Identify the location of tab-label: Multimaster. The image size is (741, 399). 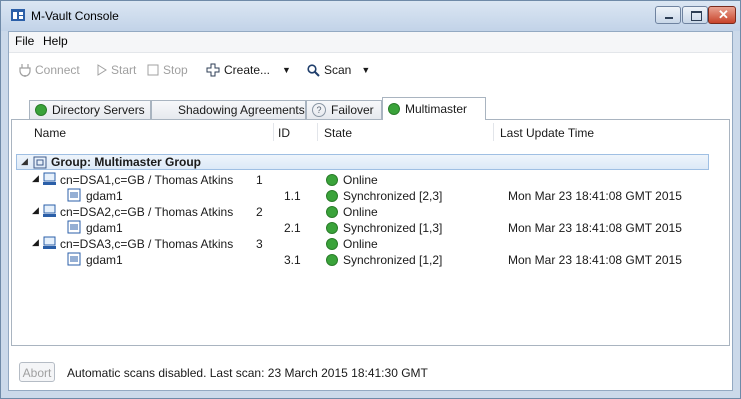
(436, 109).